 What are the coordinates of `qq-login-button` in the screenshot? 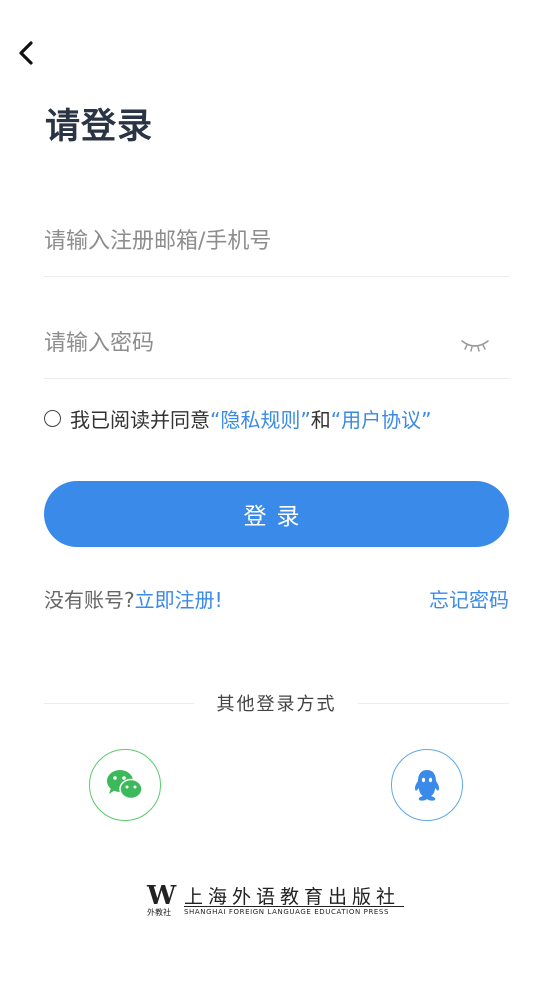 It's located at (427, 785).